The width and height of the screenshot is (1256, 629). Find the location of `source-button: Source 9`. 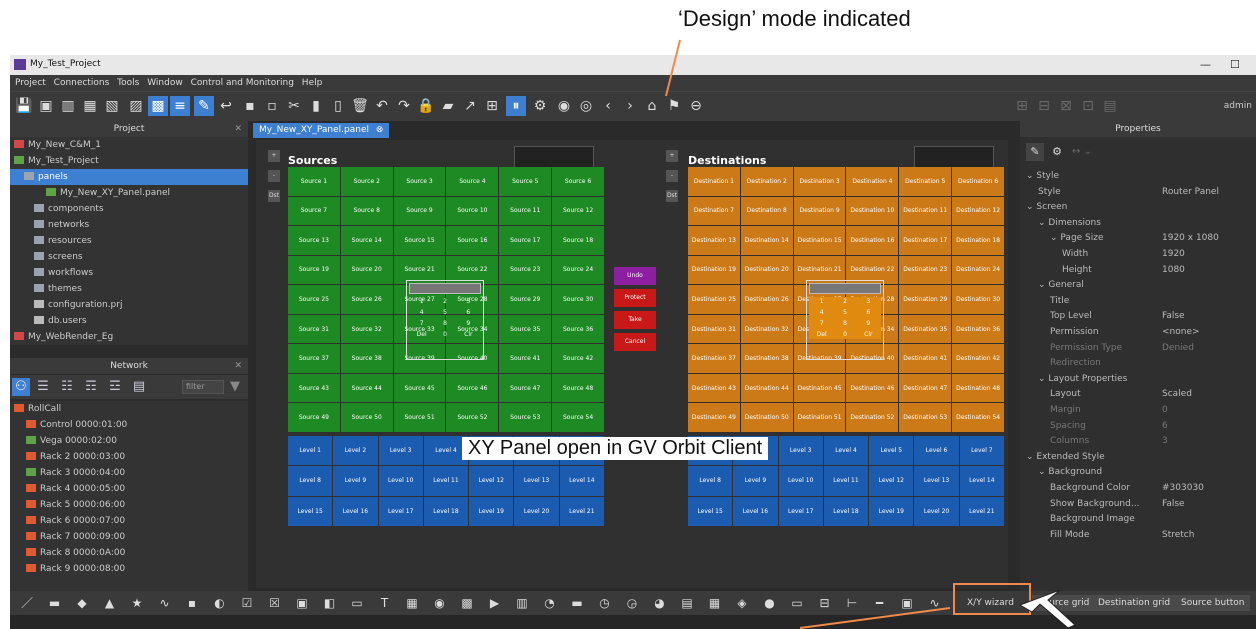

source-button: Source 9 is located at coordinates (419, 211).